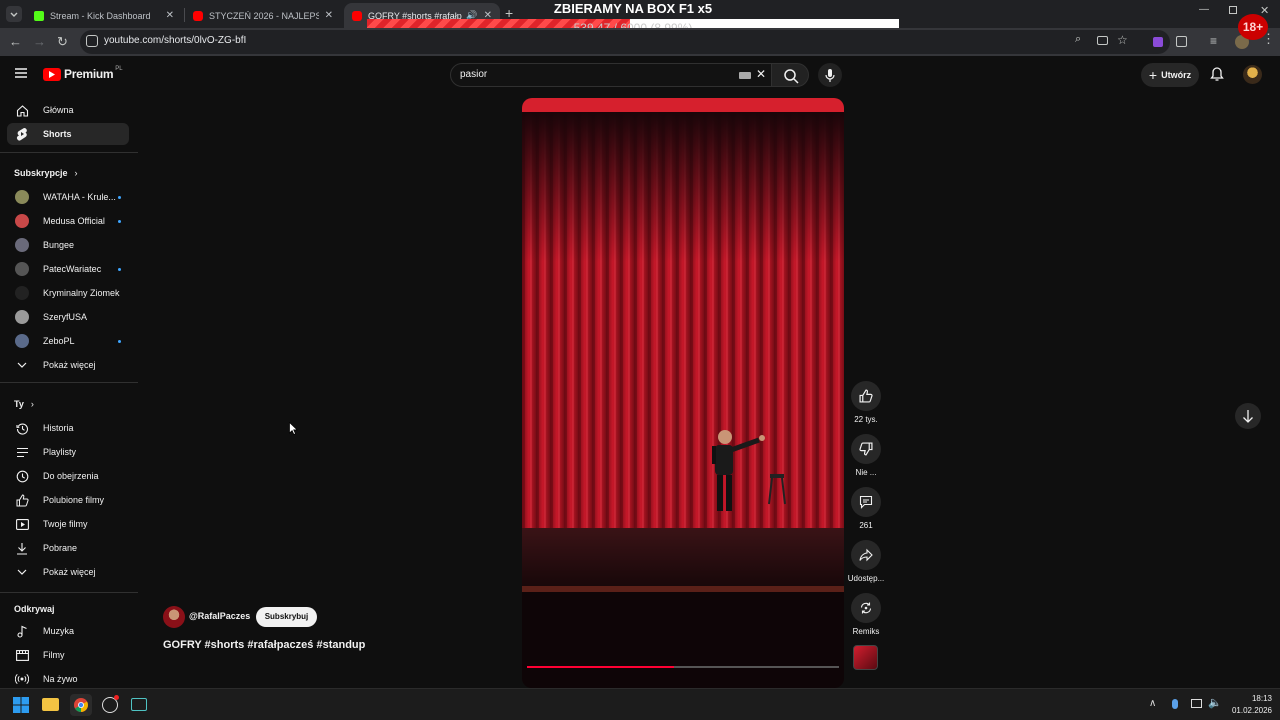  What do you see at coordinates (1217, 74) in the screenshot?
I see `notifications-bell-icon` at bounding box center [1217, 74].